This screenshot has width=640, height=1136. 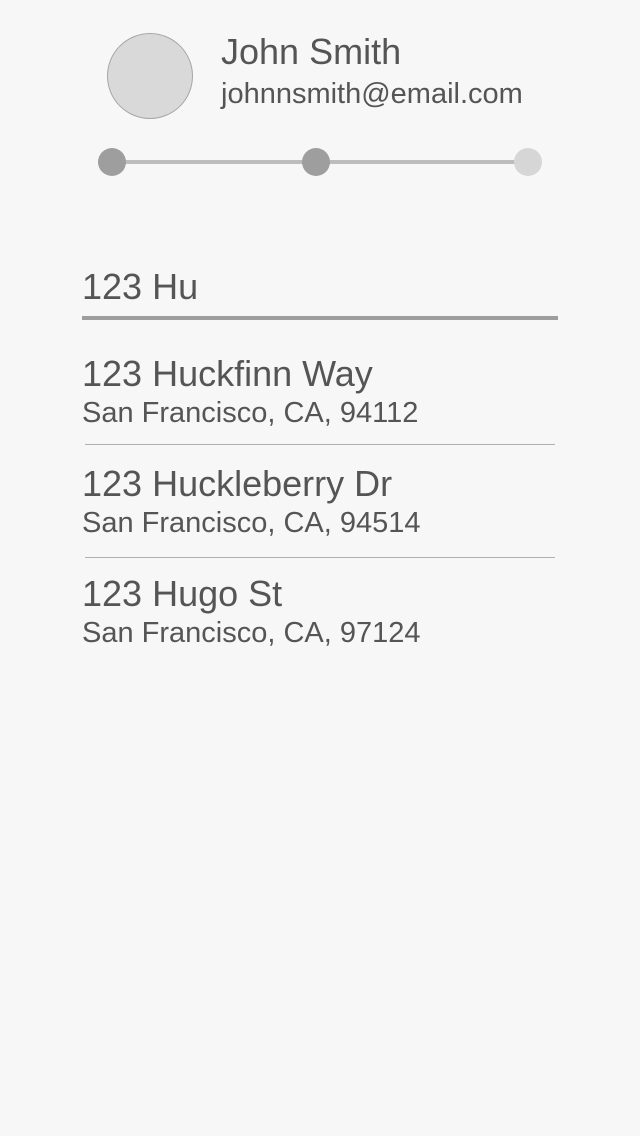 What do you see at coordinates (237, 483) in the screenshot?
I see `suggestion-street: 123 Huckleberry Dr` at bounding box center [237, 483].